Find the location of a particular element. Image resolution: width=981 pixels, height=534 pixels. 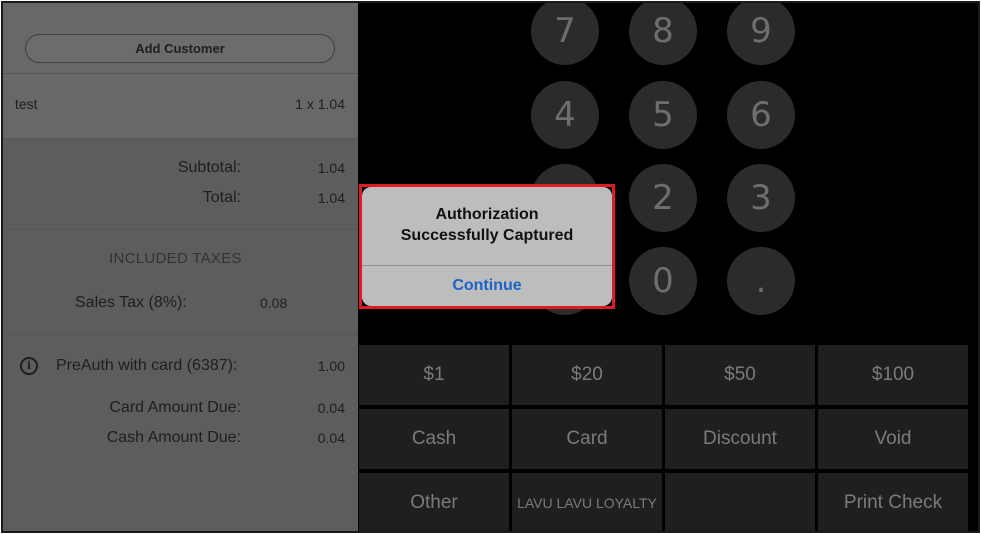

empty-button is located at coordinates (740, 502).